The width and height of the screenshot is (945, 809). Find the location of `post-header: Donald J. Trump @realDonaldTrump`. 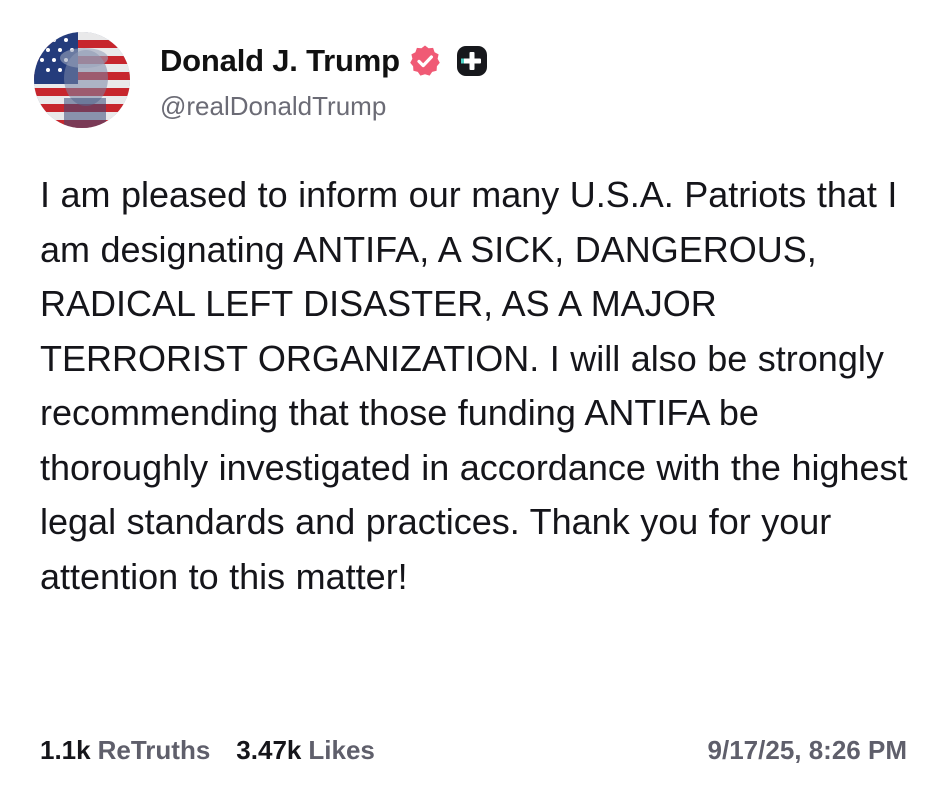

post-header: Donald J. Trump @realDonaldTrump is located at coordinates (261, 80).